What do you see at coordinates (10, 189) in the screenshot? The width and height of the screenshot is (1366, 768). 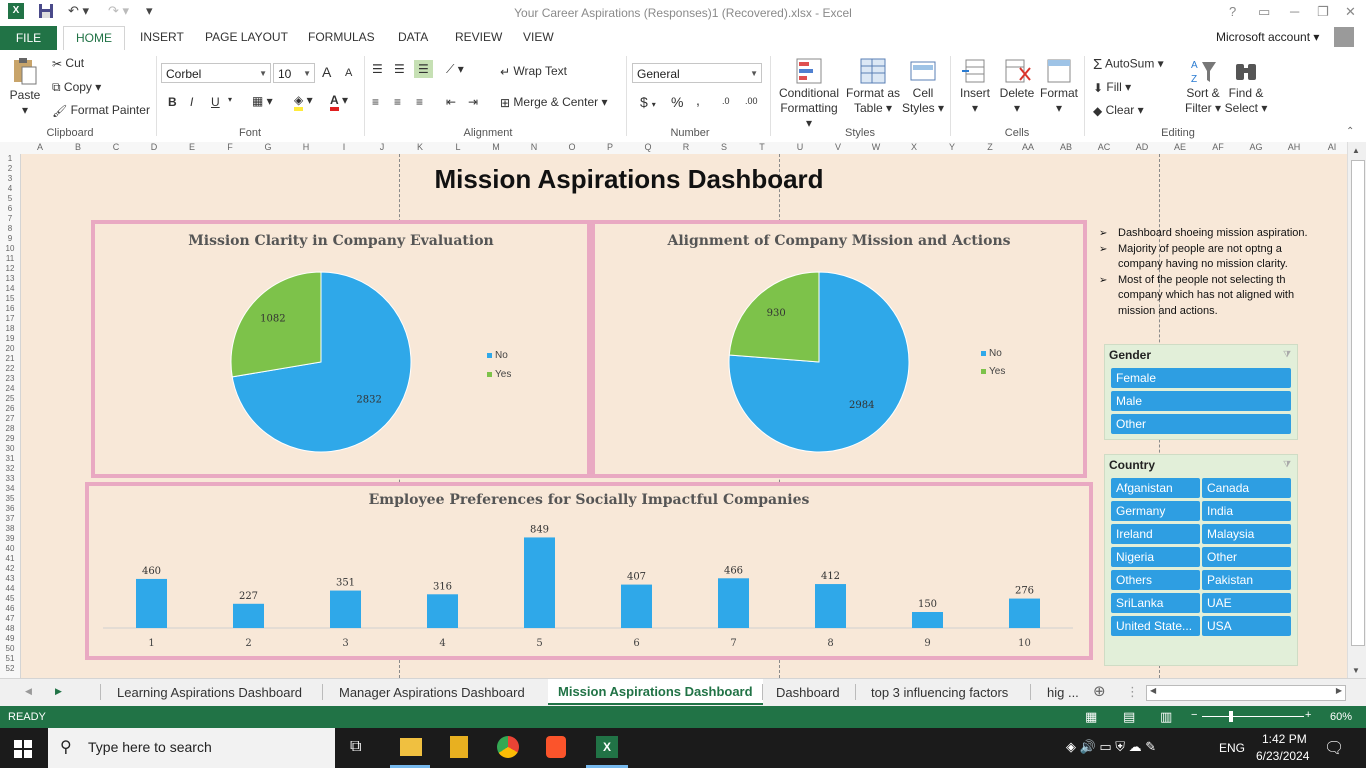 I see `row-header: 4` at bounding box center [10, 189].